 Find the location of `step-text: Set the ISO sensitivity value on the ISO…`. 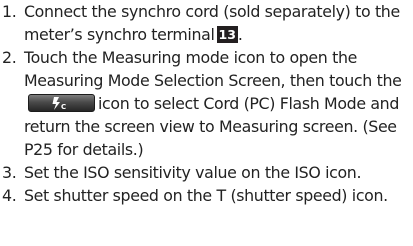

step-text: Set the ISO sensitivity value on the ISO… is located at coordinates (193, 172).